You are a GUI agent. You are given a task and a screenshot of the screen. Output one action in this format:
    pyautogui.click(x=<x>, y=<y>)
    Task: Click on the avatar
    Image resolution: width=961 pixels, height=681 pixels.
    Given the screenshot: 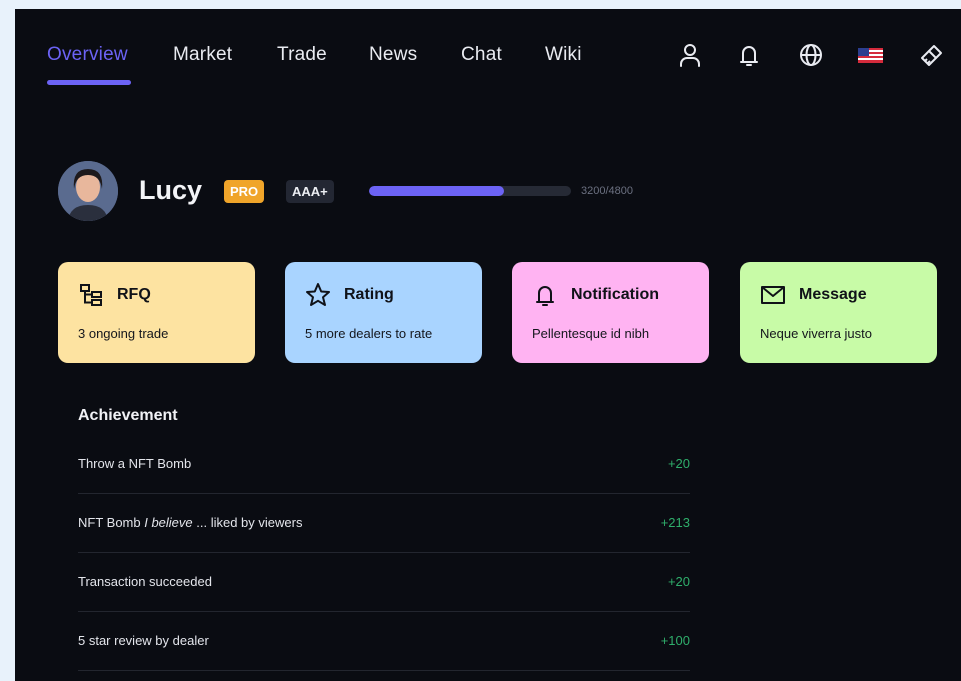 What is the action you would take?
    pyautogui.click(x=88, y=191)
    